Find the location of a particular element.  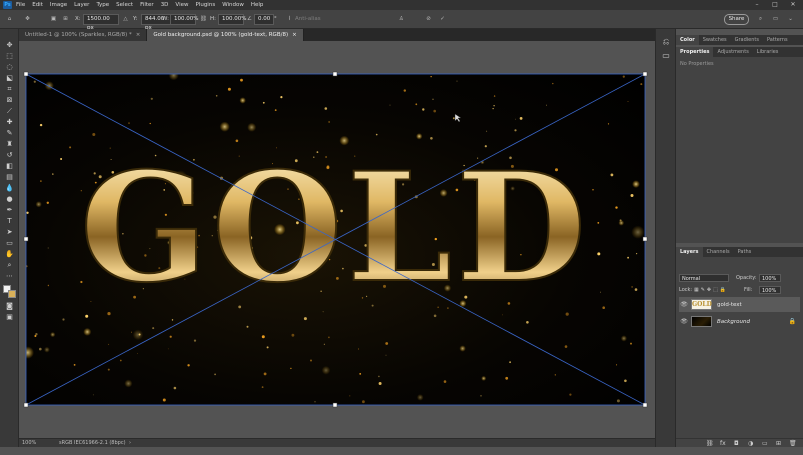

fill-field: 100% is located at coordinates (770, 290).